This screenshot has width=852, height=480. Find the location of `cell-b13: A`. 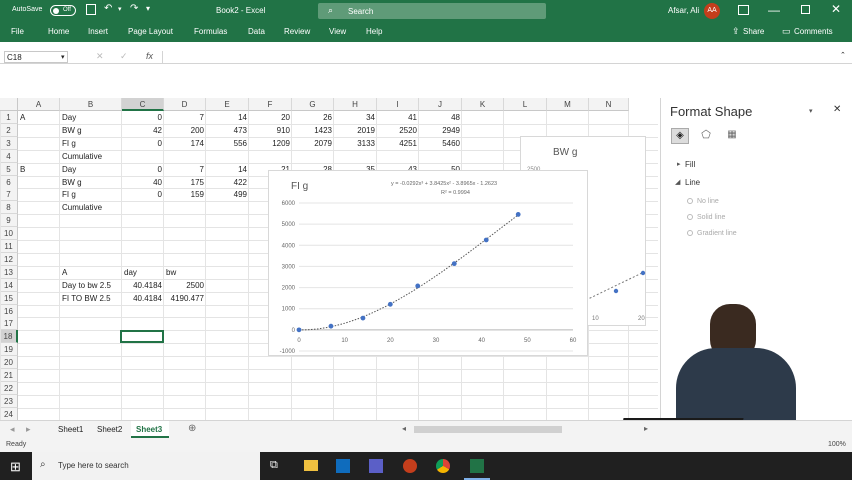

cell-b13: A is located at coordinates (64, 272).